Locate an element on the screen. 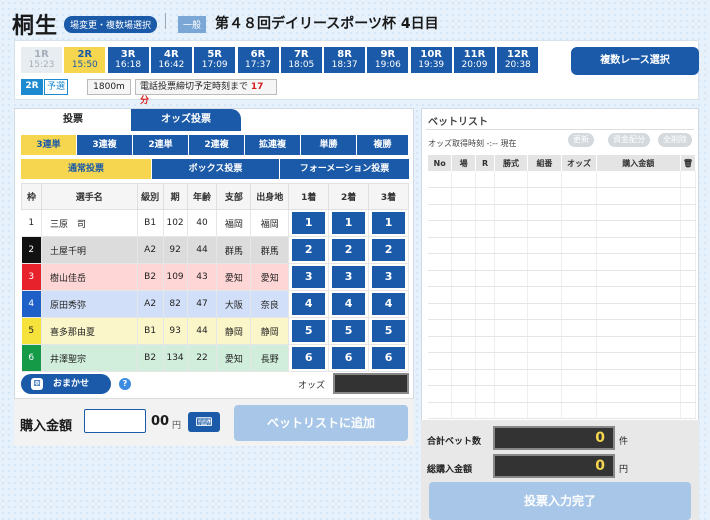 The width and height of the screenshot is (710, 520). vote-mode-tab-1: 通常投票 is located at coordinates (86, 169).